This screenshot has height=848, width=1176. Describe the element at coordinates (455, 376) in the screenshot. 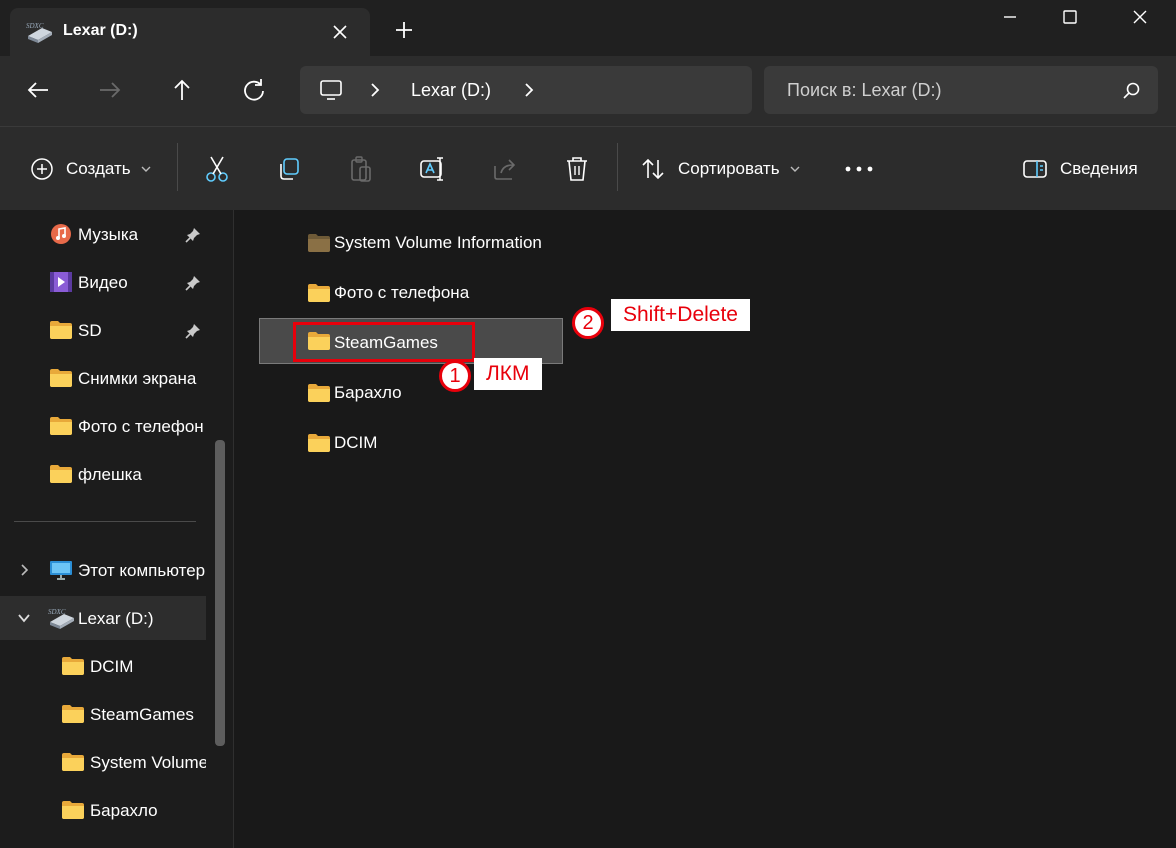

I see `step-badge-1: 1` at that location.